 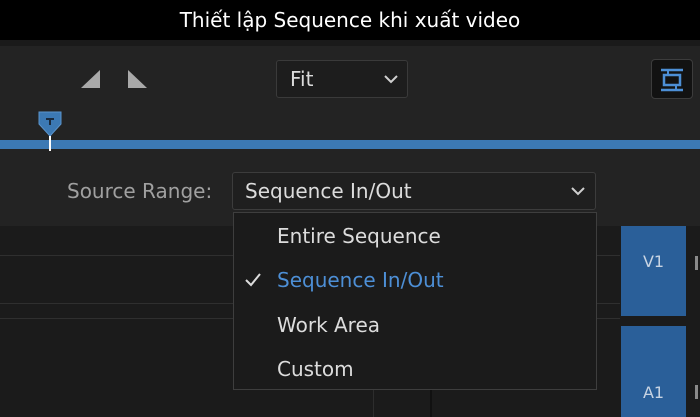 What do you see at coordinates (415, 369) in the screenshot?
I see `menu-item-custom: Custom` at bounding box center [415, 369].